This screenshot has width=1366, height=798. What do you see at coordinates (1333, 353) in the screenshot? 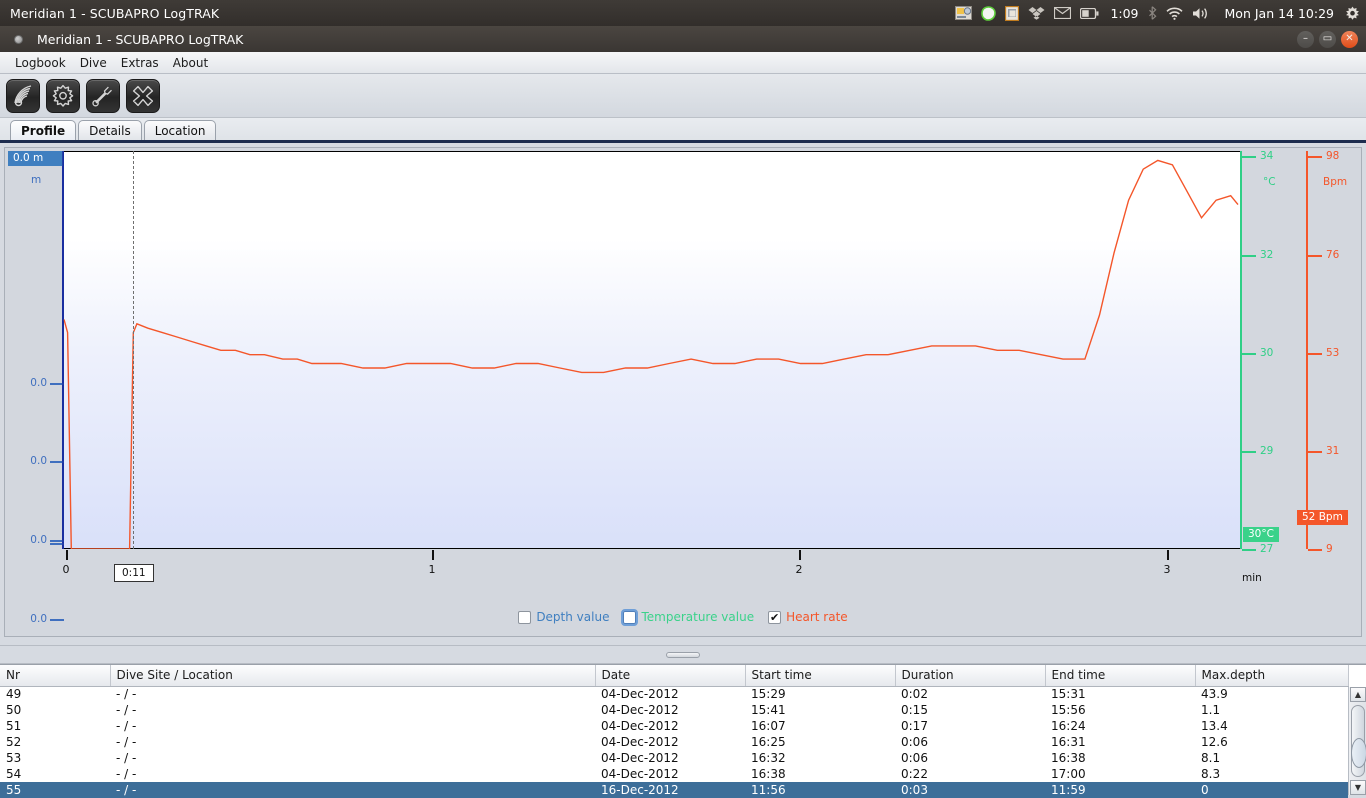
I see `heart-rate-tick-label: 53` at bounding box center [1333, 353].